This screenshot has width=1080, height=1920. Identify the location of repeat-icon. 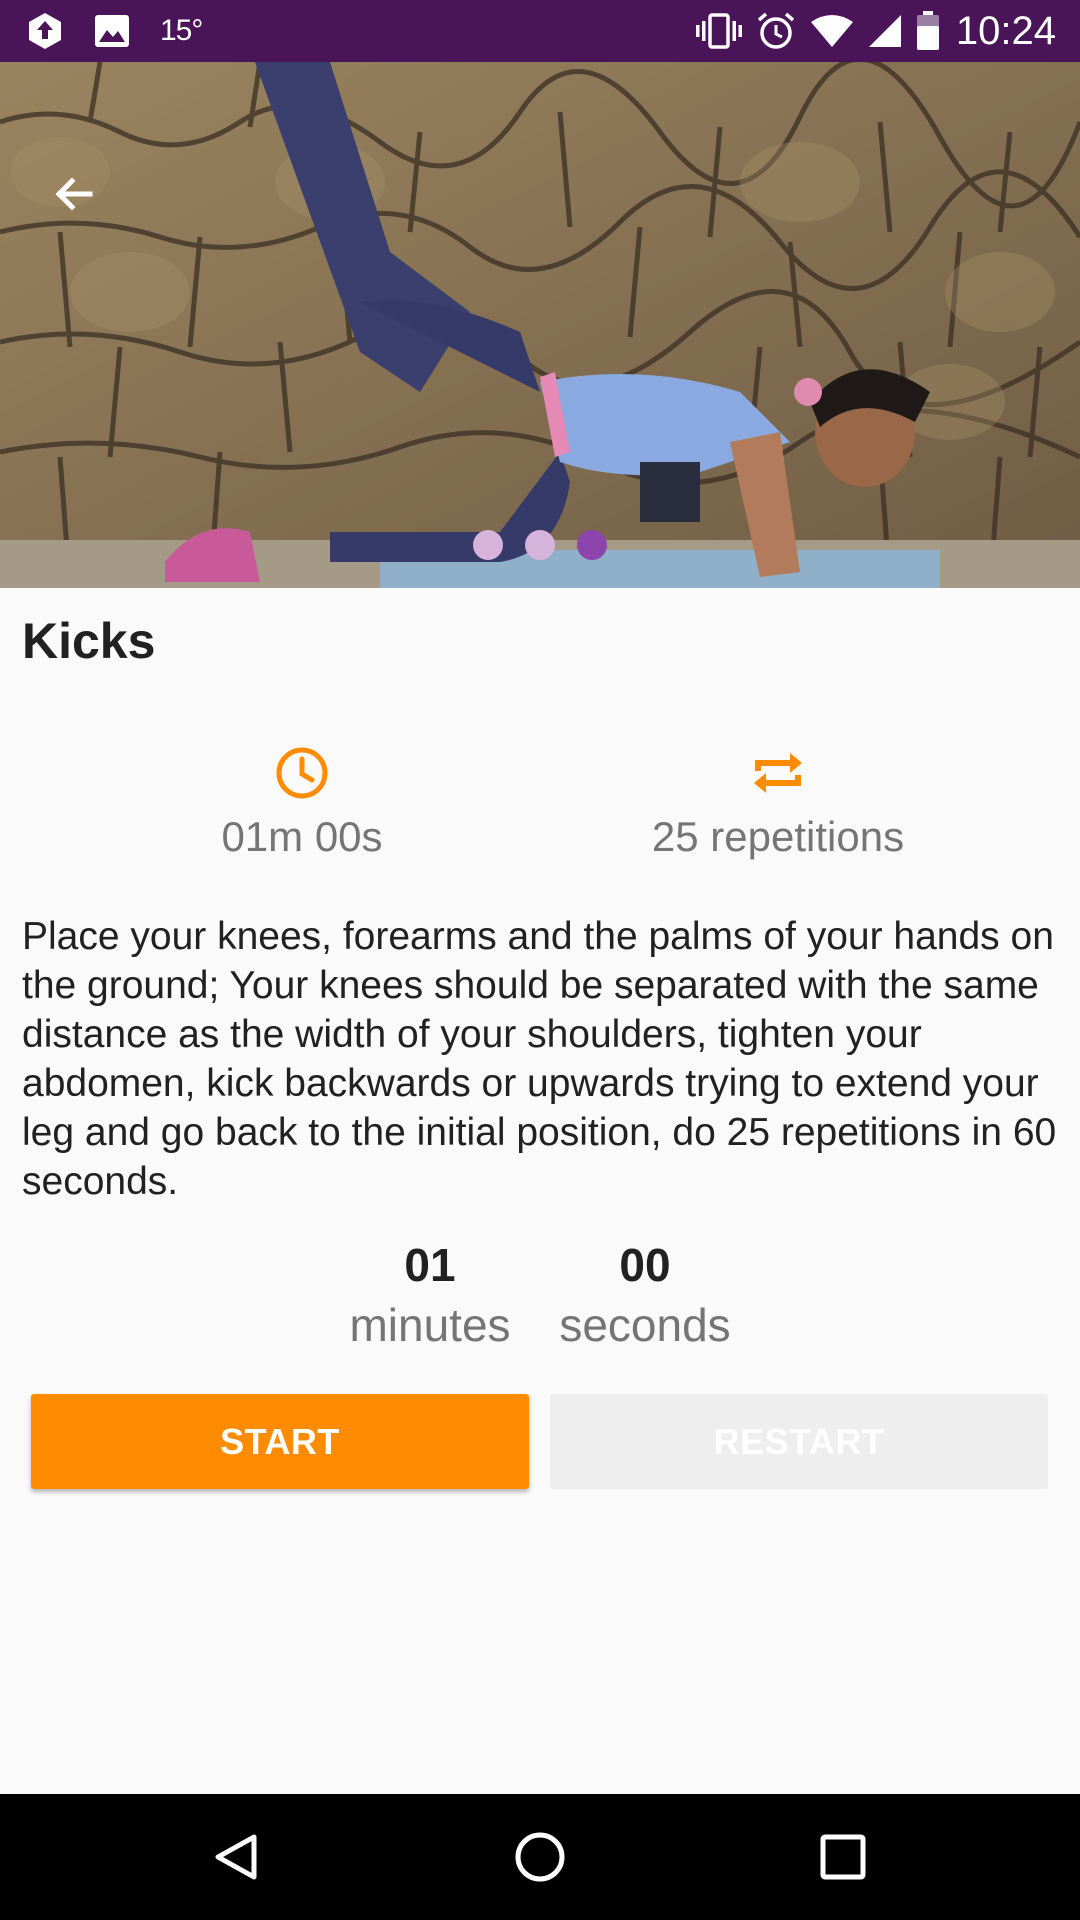
(778, 773).